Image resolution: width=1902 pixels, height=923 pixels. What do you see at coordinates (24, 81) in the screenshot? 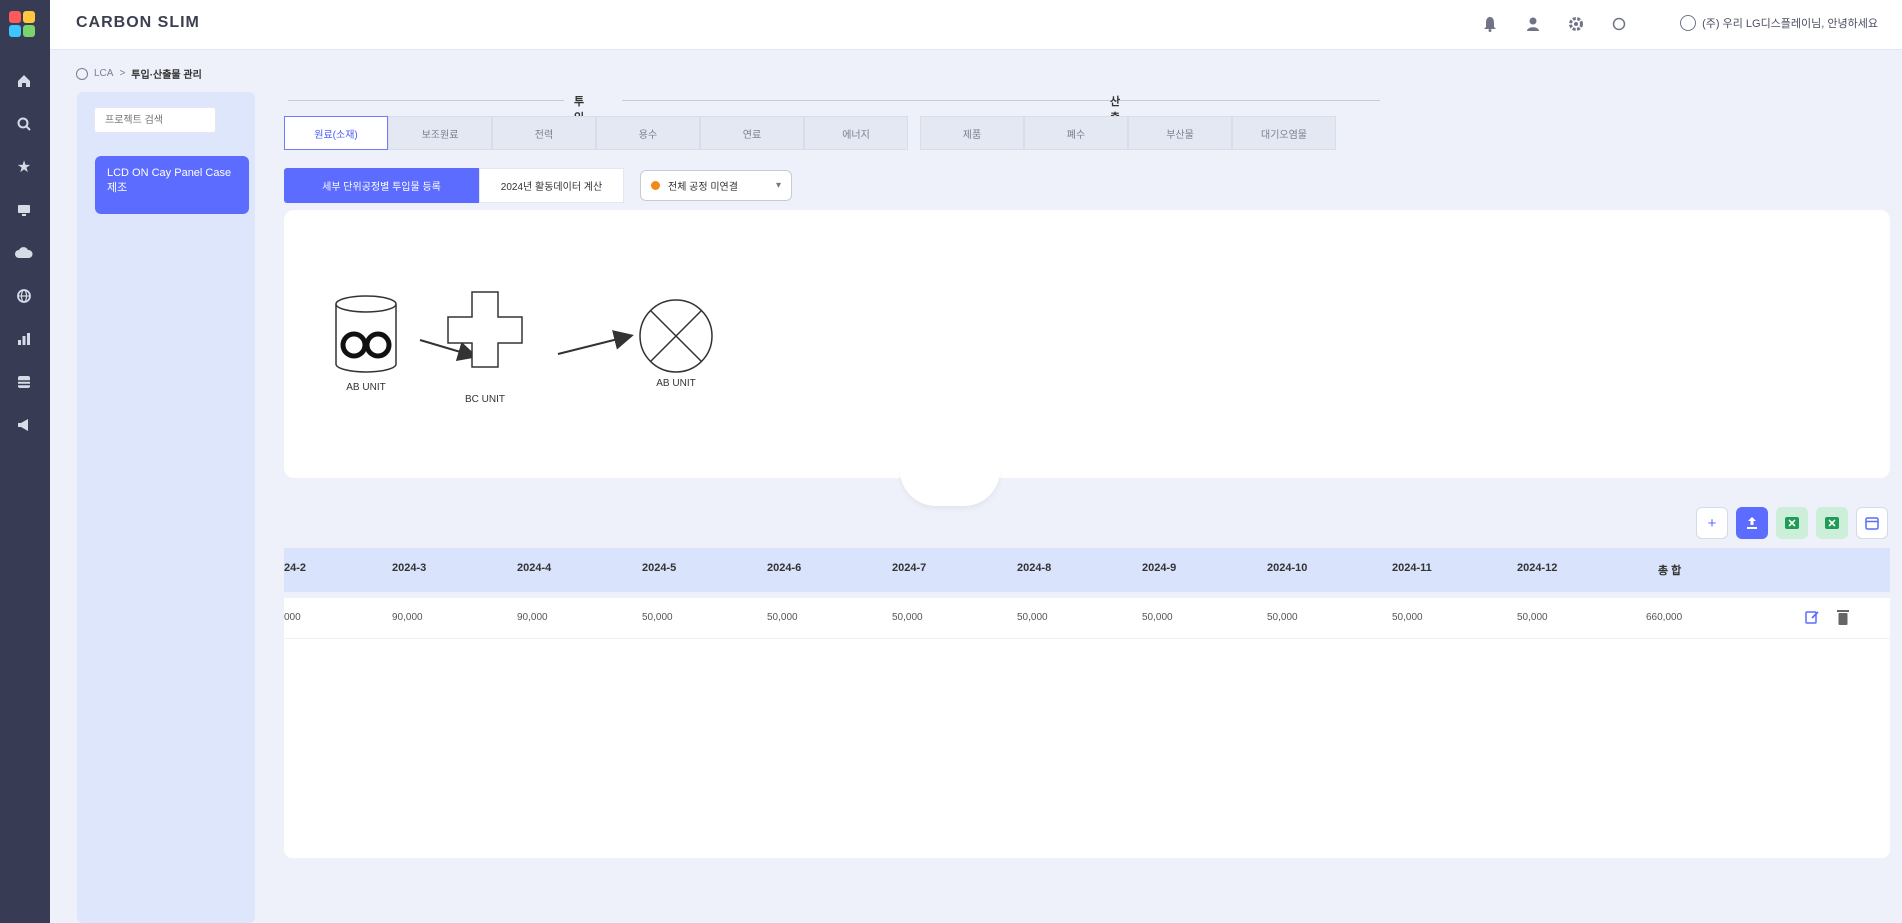
I see `home-icon` at bounding box center [24, 81].